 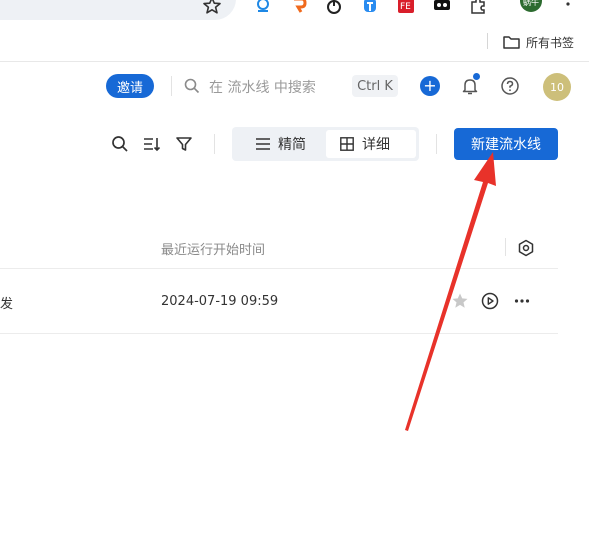 I want to click on create-plus-button: +, so click(x=430, y=86).